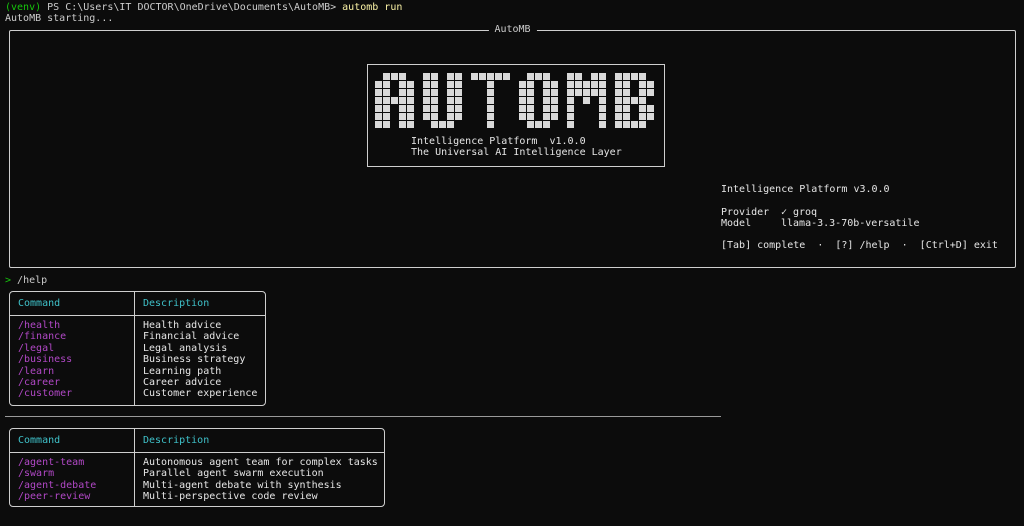  What do you see at coordinates (745, 212) in the screenshot?
I see `provider-label: Provider` at bounding box center [745, 212].